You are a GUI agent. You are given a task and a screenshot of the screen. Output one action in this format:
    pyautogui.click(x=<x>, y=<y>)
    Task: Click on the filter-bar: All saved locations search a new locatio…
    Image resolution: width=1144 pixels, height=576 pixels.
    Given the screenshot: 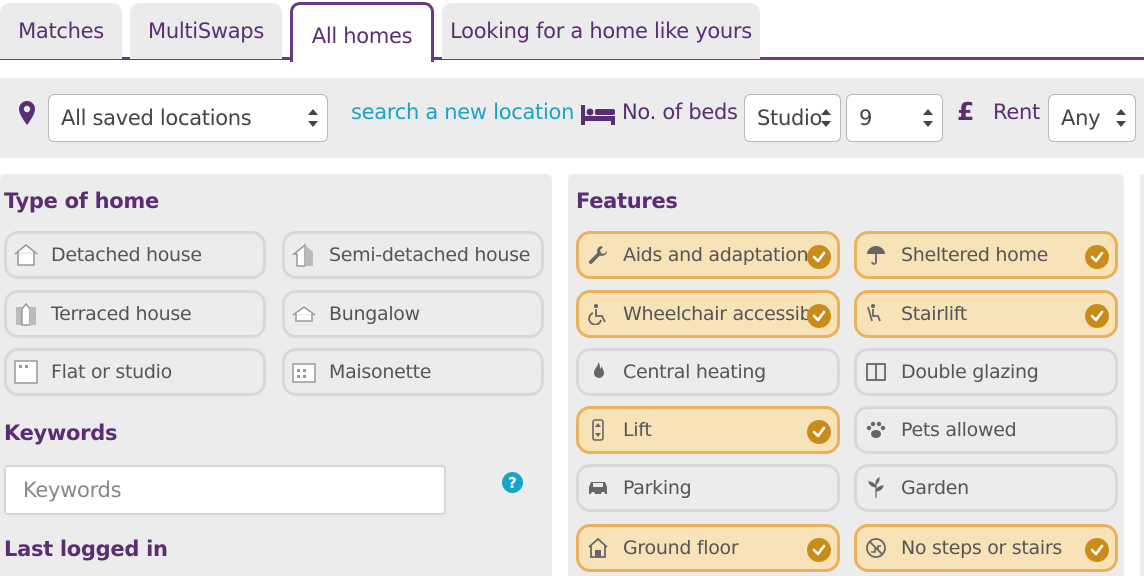 What is the action you would take?
    pyautogui.click(x=572, y=118)
    